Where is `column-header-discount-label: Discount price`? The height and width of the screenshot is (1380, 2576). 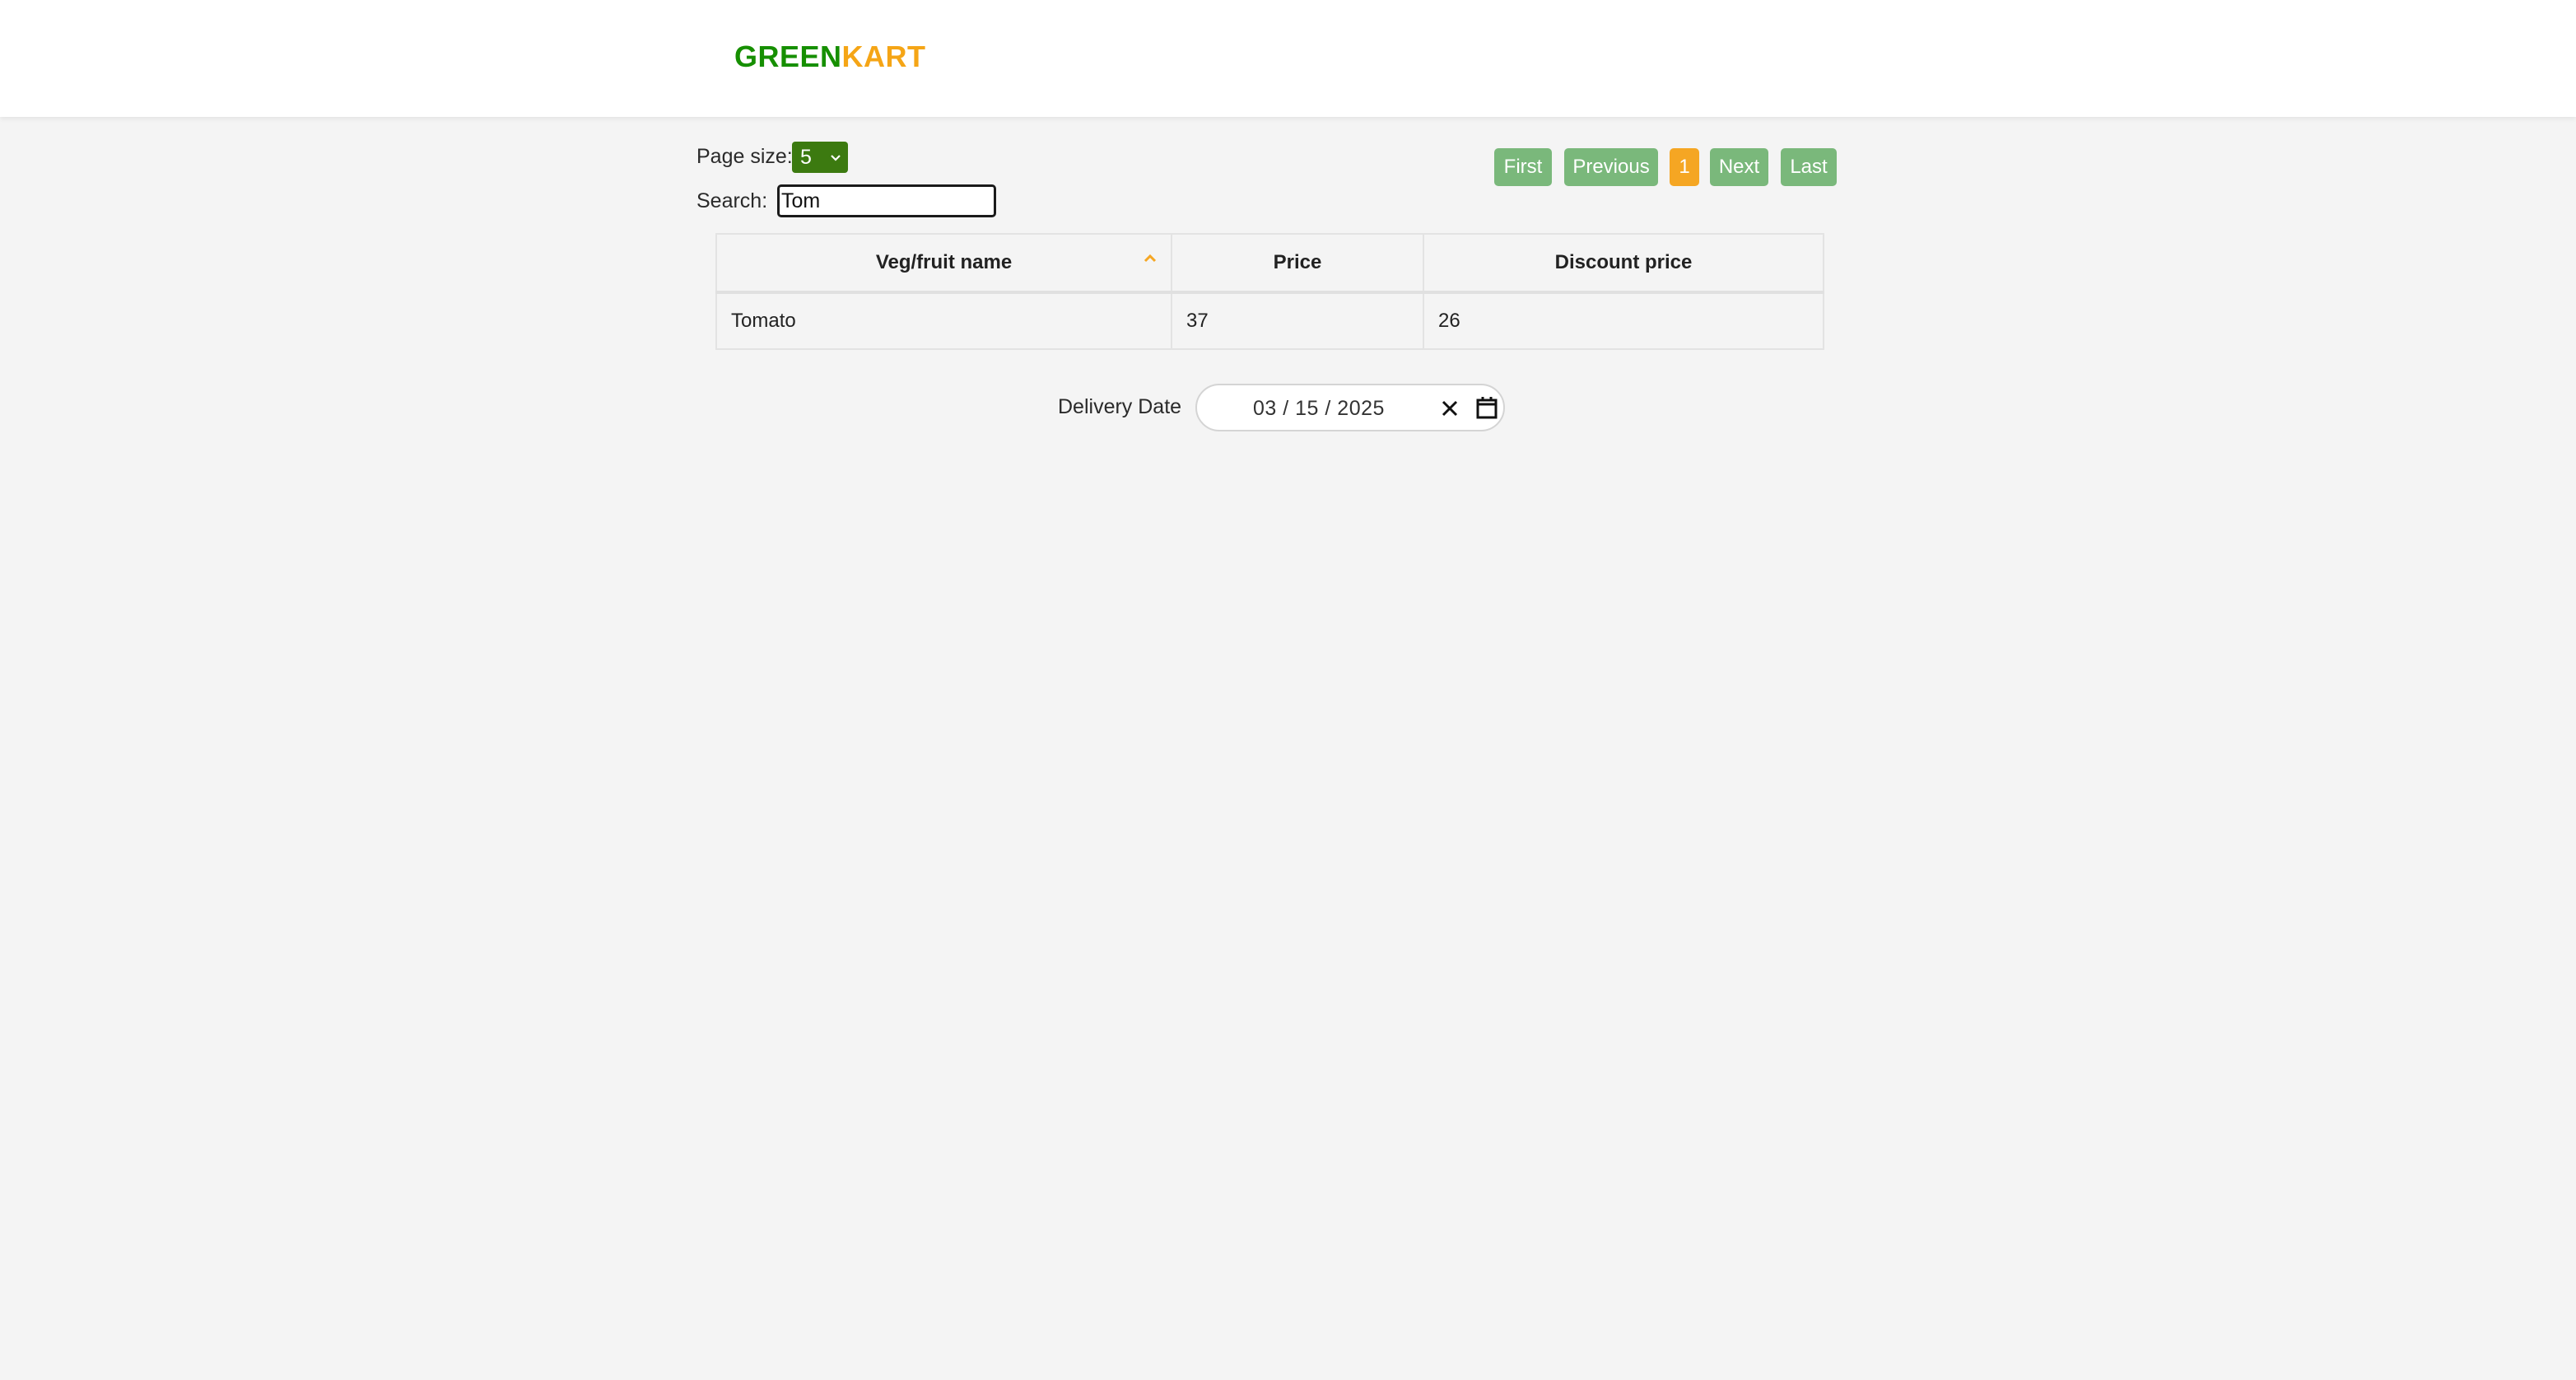
column-header-discount-label: Discount price is located at coordinates (1623, 262).